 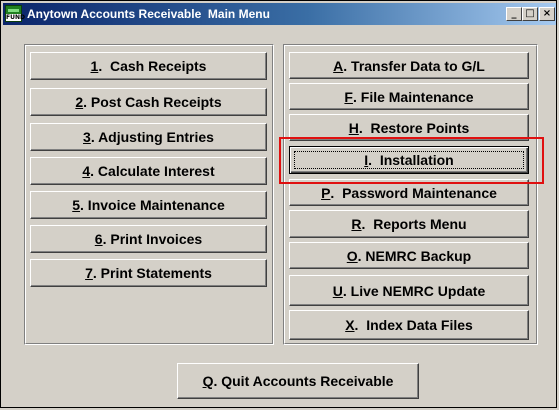 I want to click on cash-receipts-button: 1. Cash Receipts, so click(x=148, y=66).